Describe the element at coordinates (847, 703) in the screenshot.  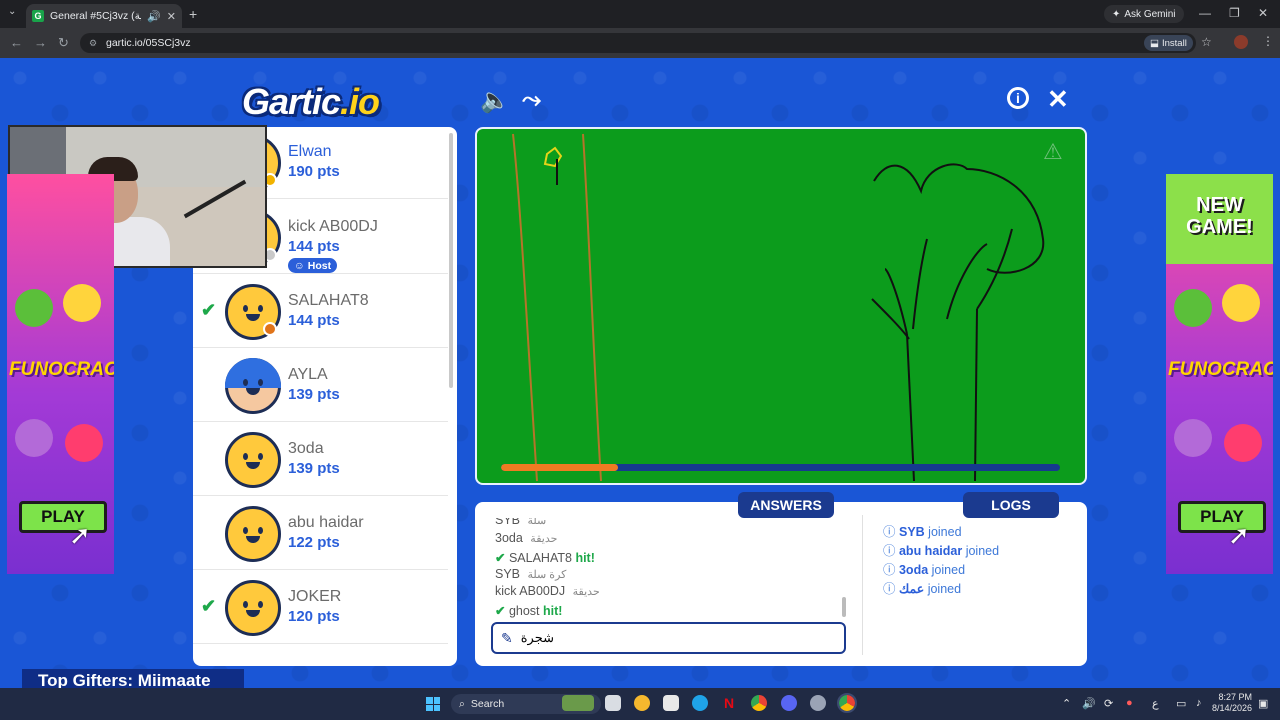
I see `chrome-active-icon` at that location.